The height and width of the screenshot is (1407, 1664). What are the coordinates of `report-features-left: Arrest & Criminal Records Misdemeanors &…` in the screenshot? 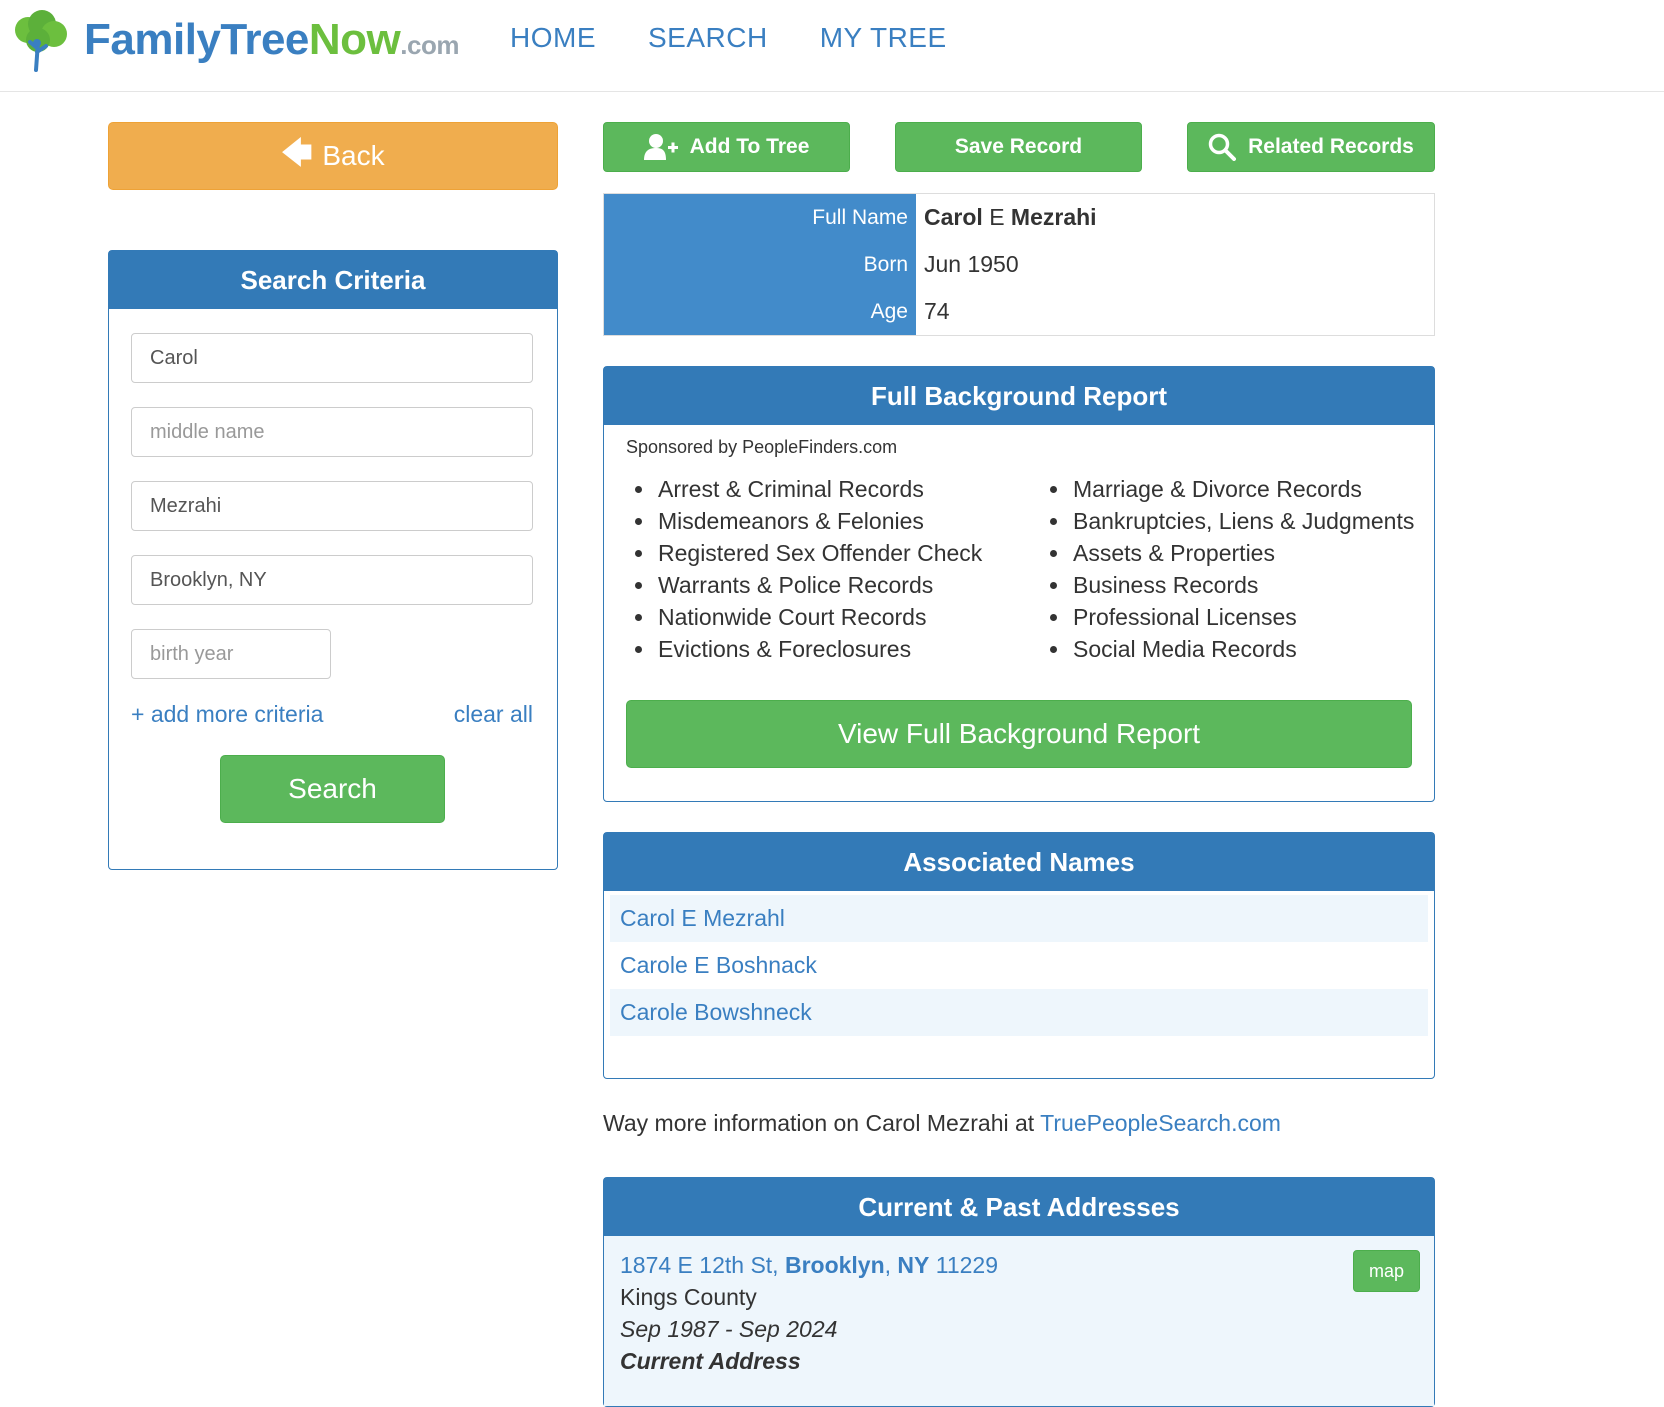 It's located at (804, 569).